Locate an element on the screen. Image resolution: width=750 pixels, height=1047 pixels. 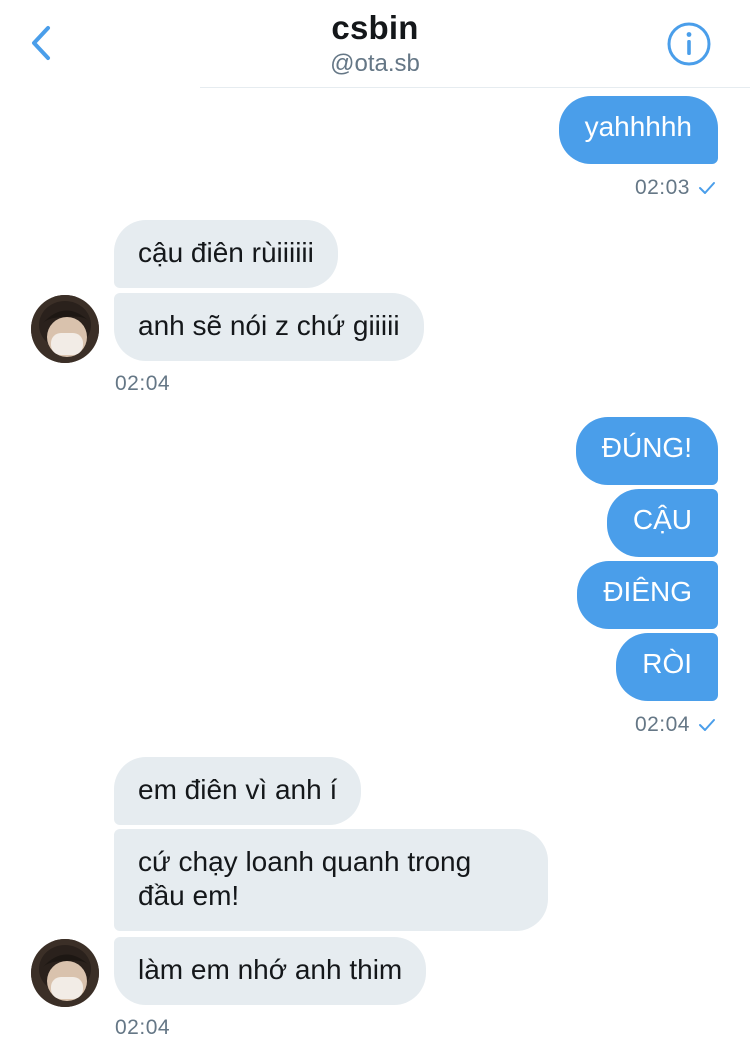
sent-message-bubble: RÒI is located at coordinates (667, 667).